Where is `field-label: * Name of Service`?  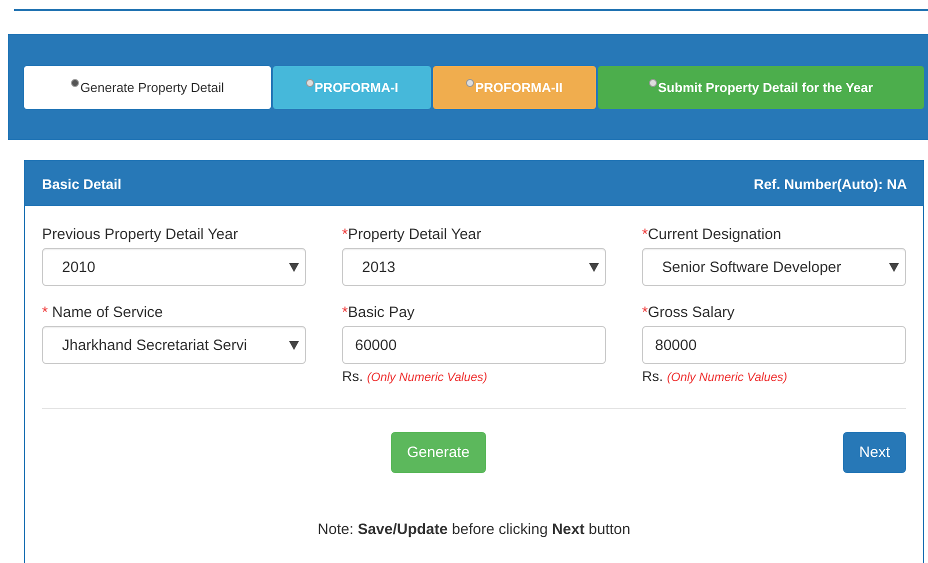
field-label: * Name of Service is located at coordinates (103, 312).